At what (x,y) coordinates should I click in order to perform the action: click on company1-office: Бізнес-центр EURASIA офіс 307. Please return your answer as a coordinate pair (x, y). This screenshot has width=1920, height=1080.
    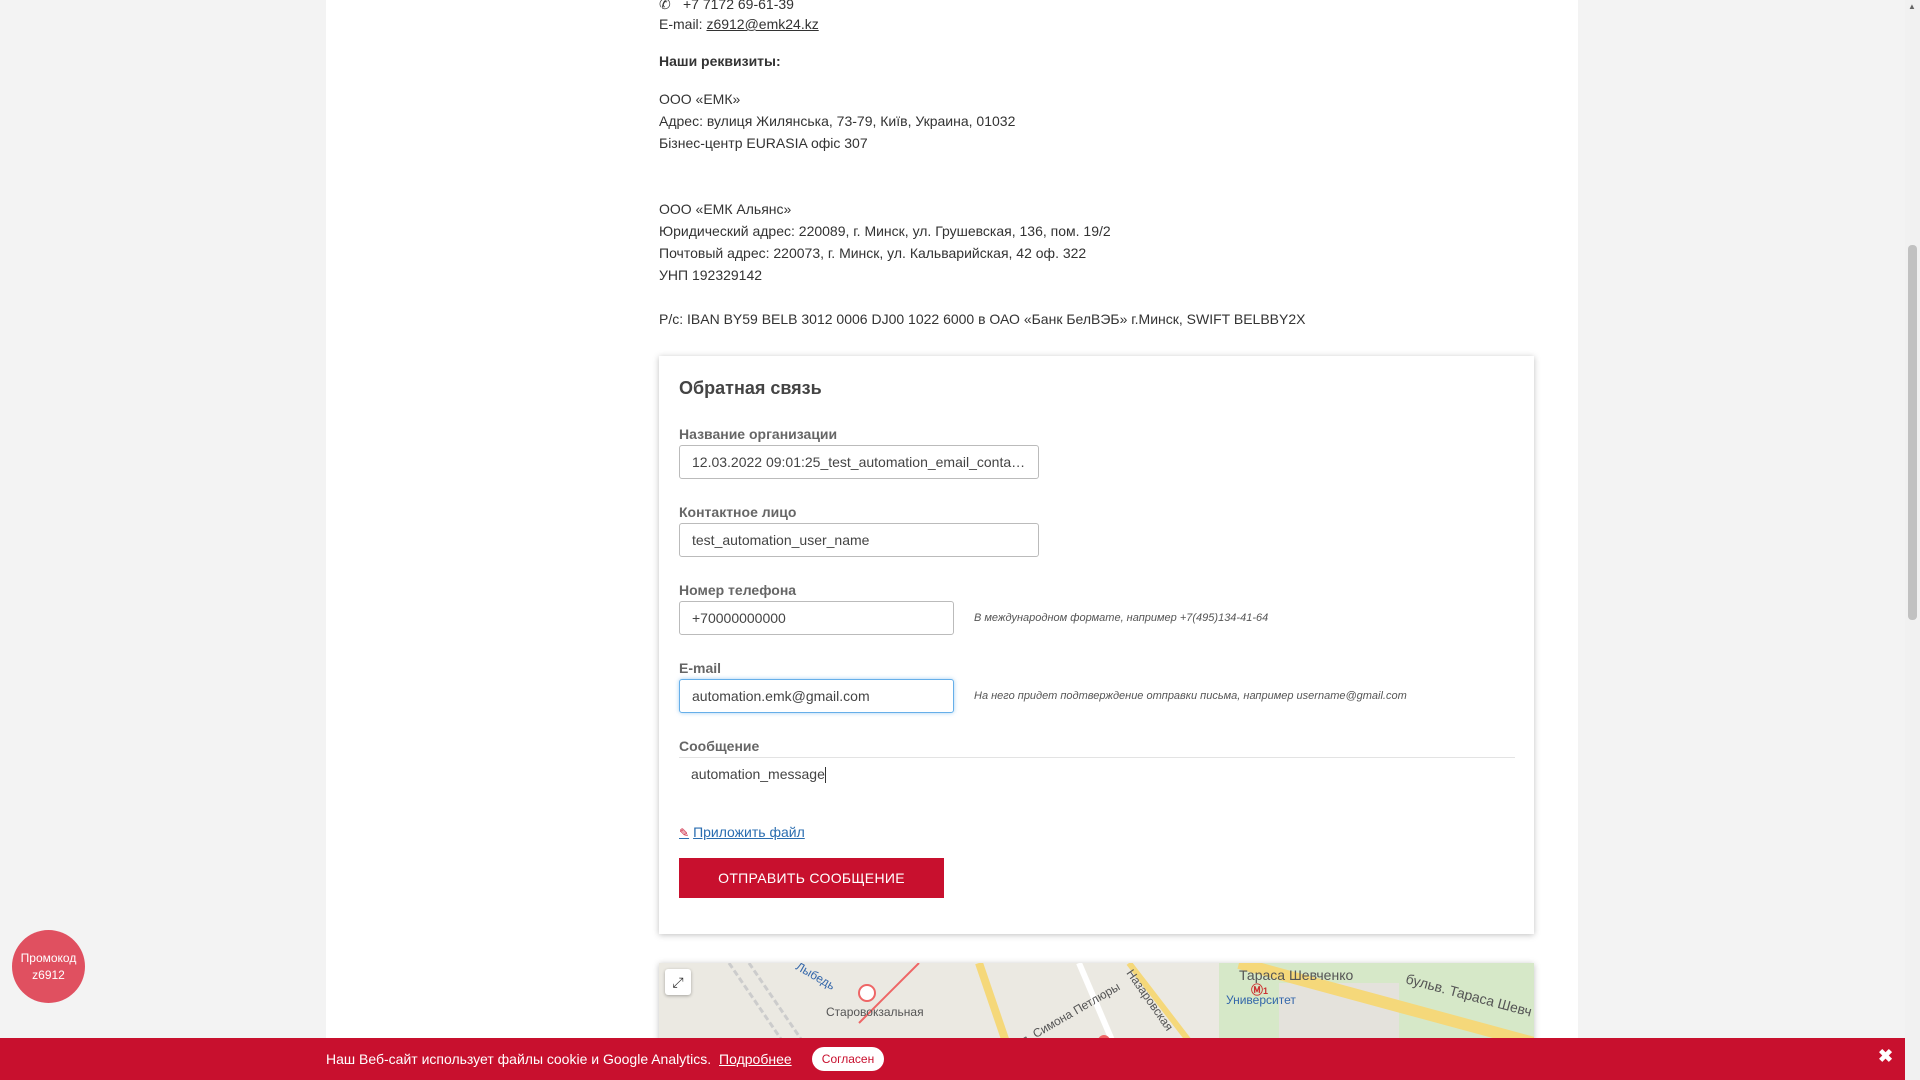
    Looking at the image, I should click on (763, 143).